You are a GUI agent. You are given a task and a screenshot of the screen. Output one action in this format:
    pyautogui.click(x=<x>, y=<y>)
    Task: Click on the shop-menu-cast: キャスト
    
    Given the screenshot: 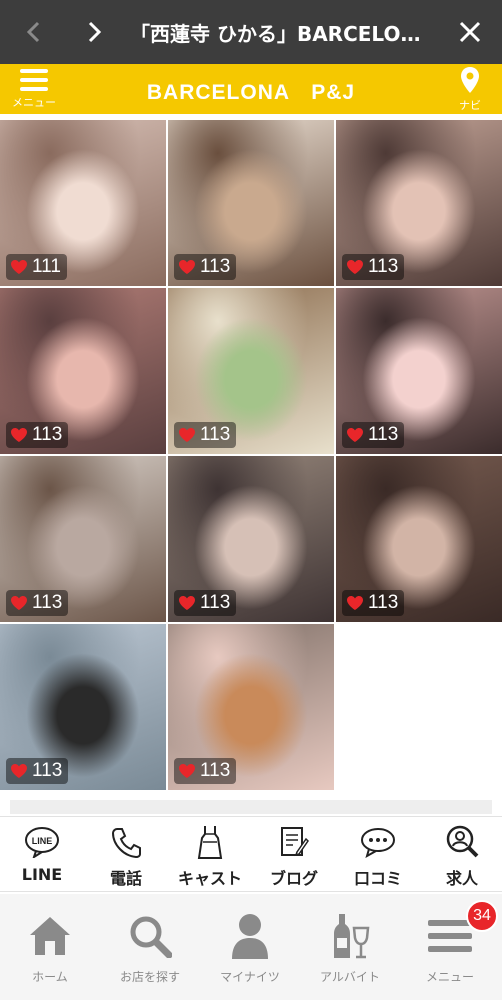 What is the action you would take?
    pyautogui.click(x=210, y=856)
    